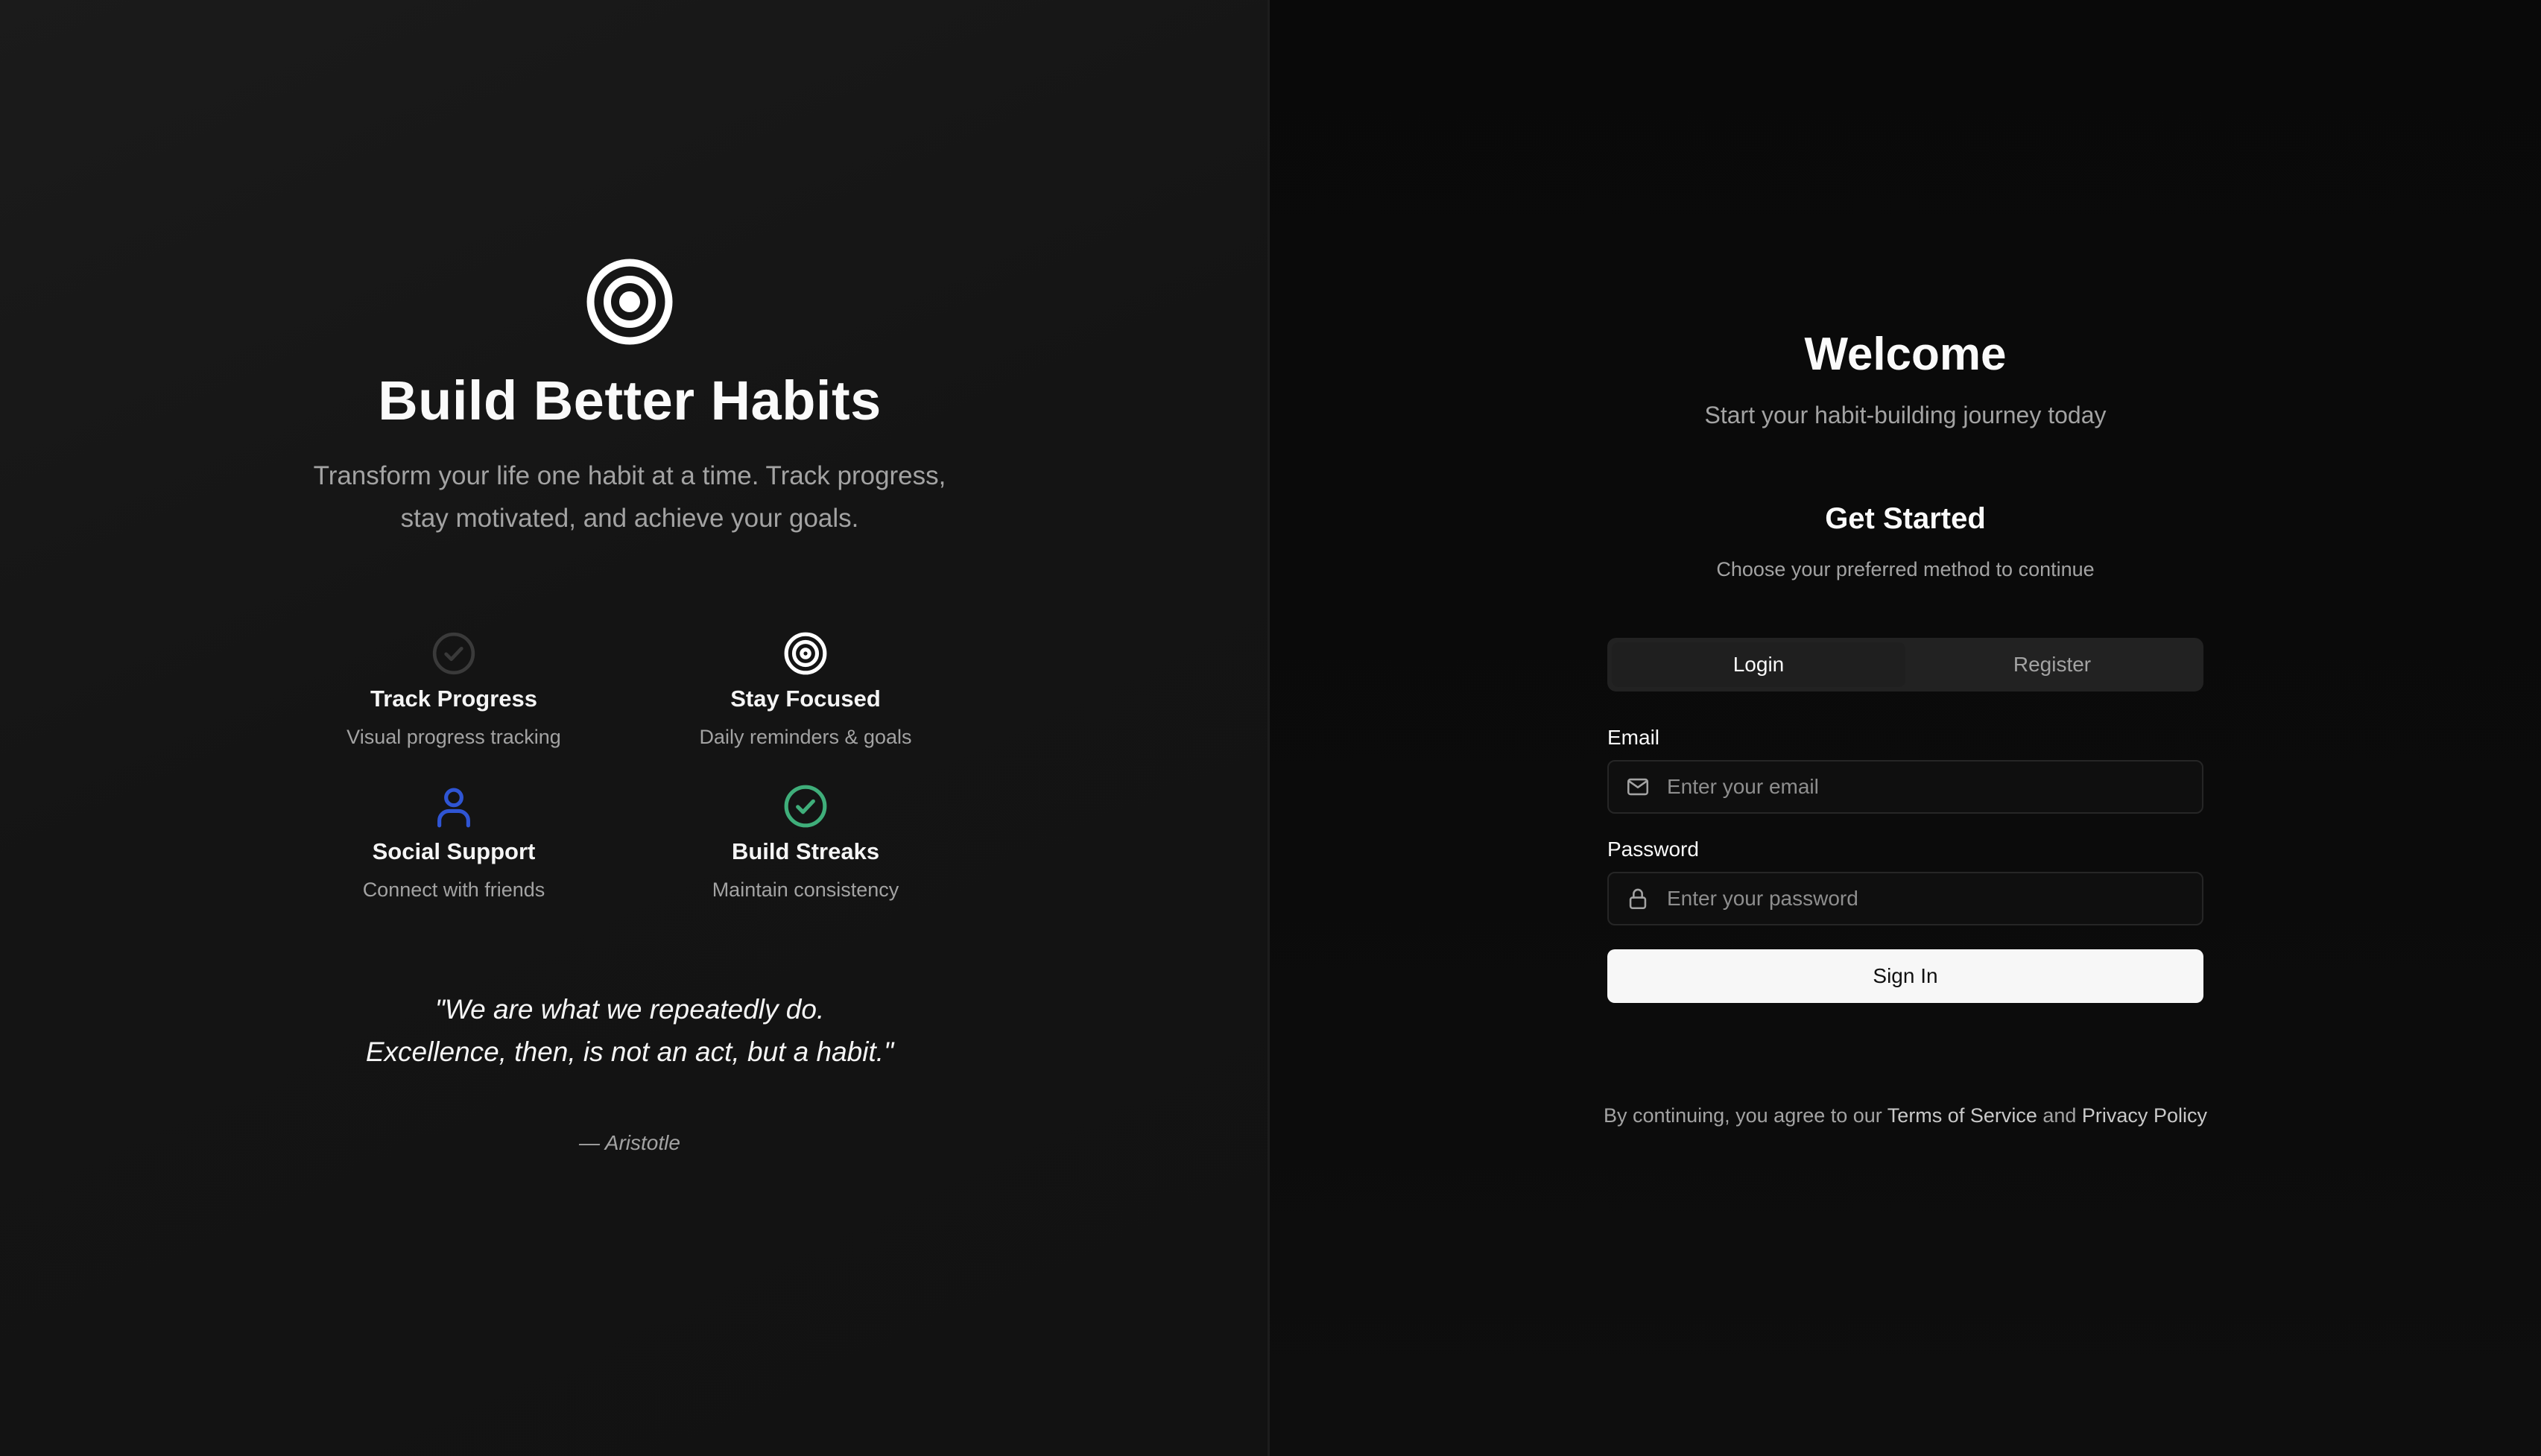 The width and height of the screenshot is (2541, 1456). What do you see at coordinates (1759, 664) in the screenshot?
I see `tab-login: Login` at bounding box center [1759, 664].